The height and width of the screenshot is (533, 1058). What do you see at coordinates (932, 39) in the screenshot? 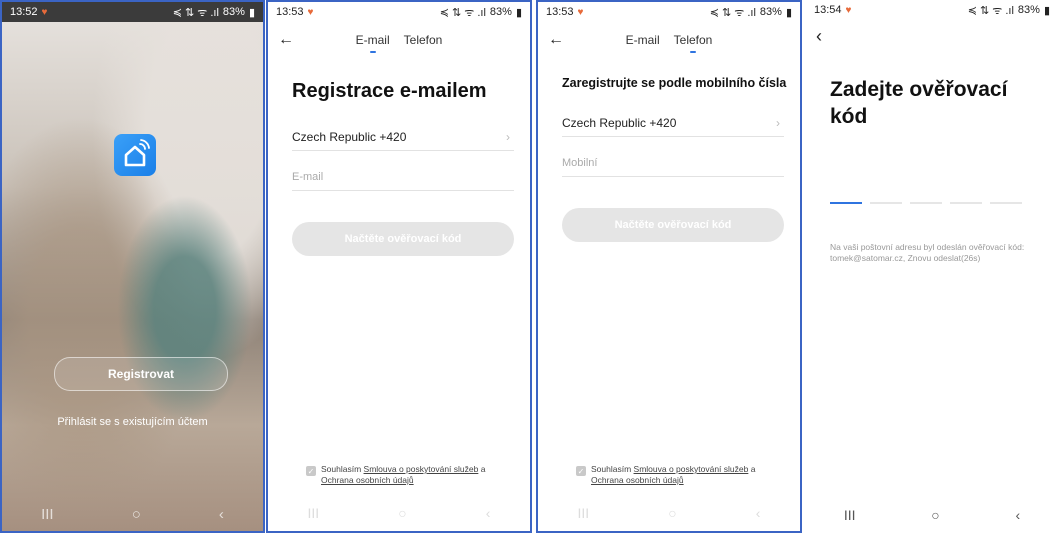
I see `top-navigation: ‹` at bounding box center [932, 39].